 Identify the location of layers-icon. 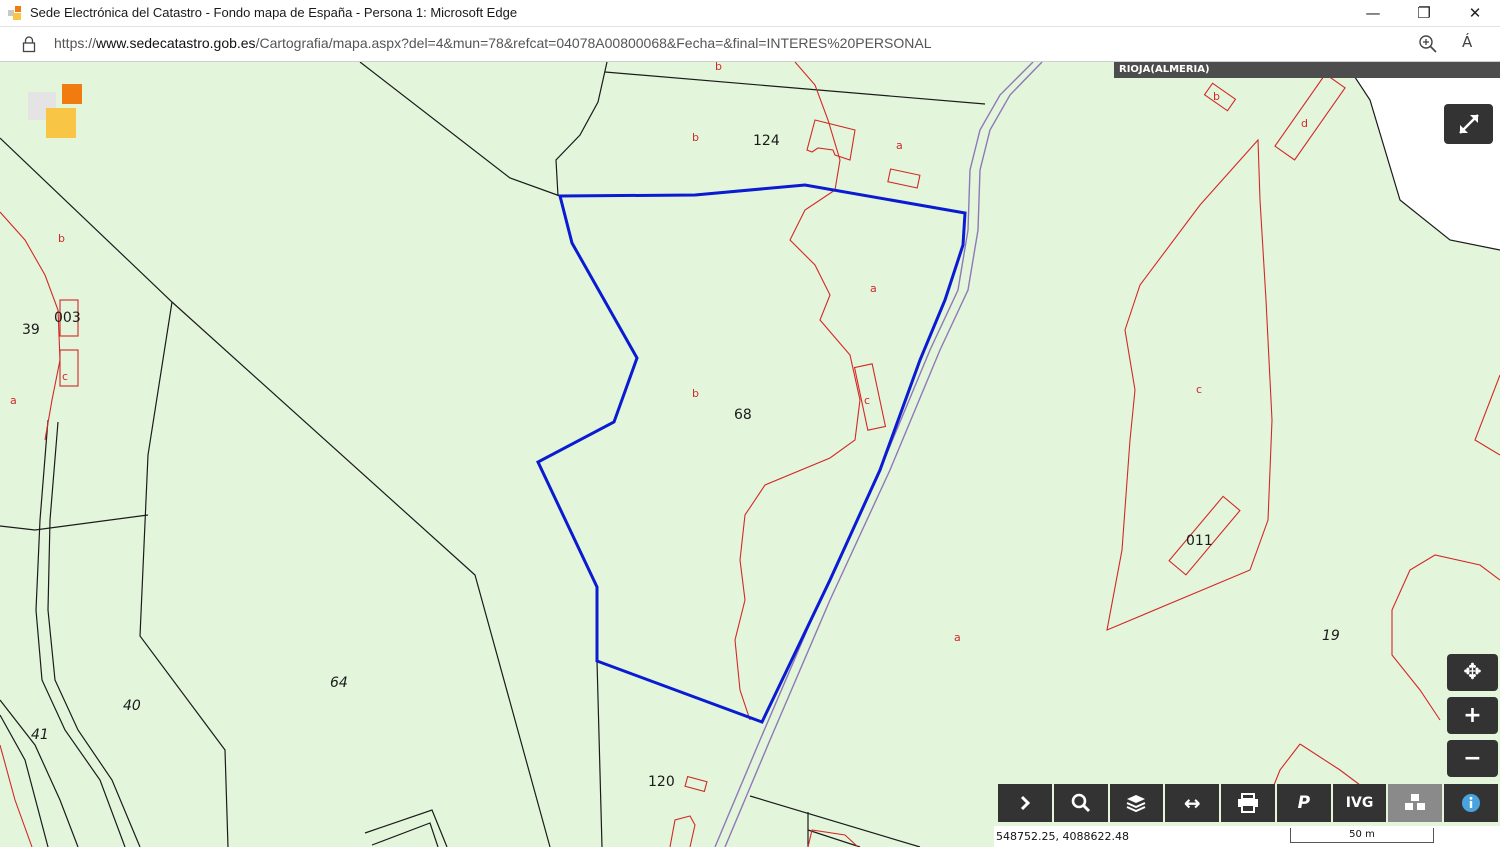
(1136, 804).